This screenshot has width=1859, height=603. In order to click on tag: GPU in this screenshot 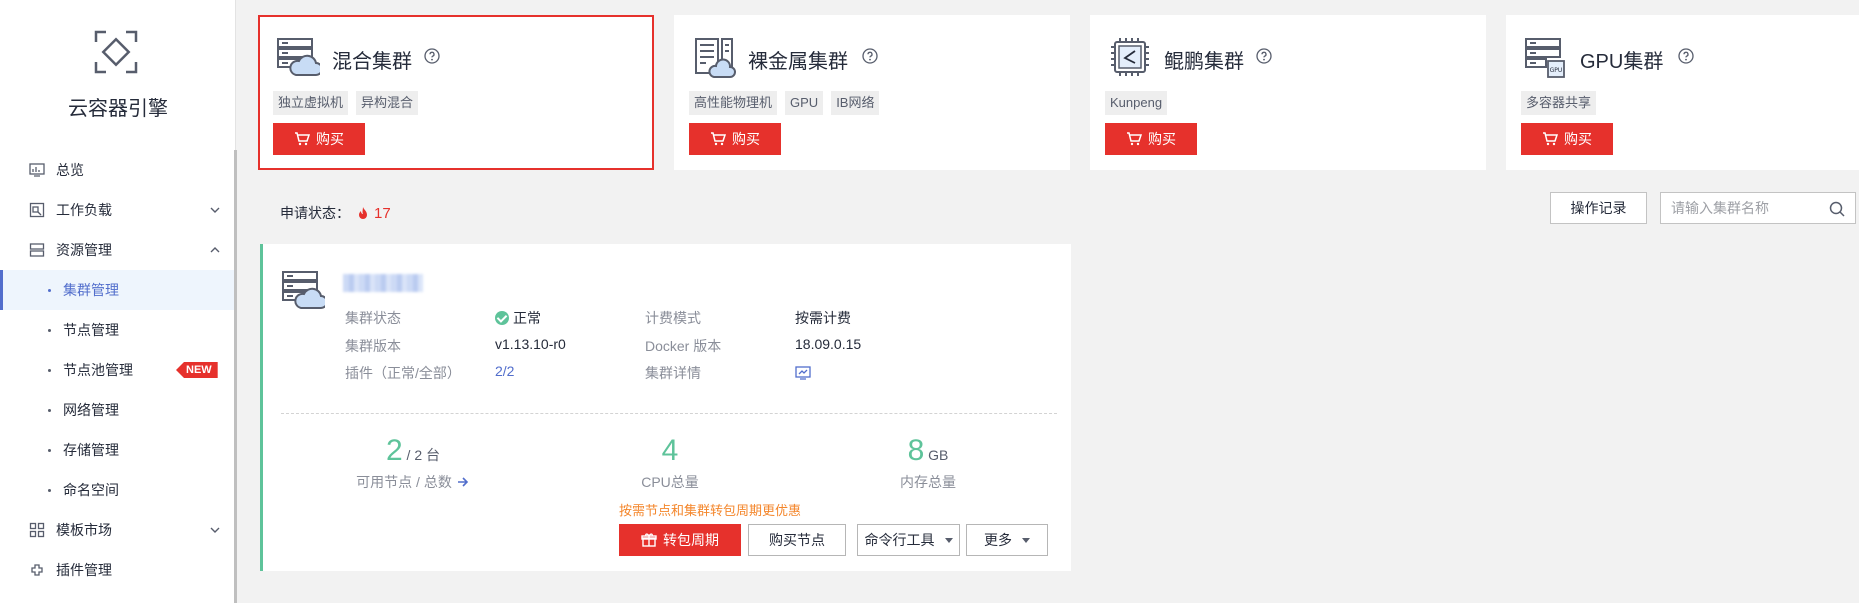, I will do `click(804, 103)`.